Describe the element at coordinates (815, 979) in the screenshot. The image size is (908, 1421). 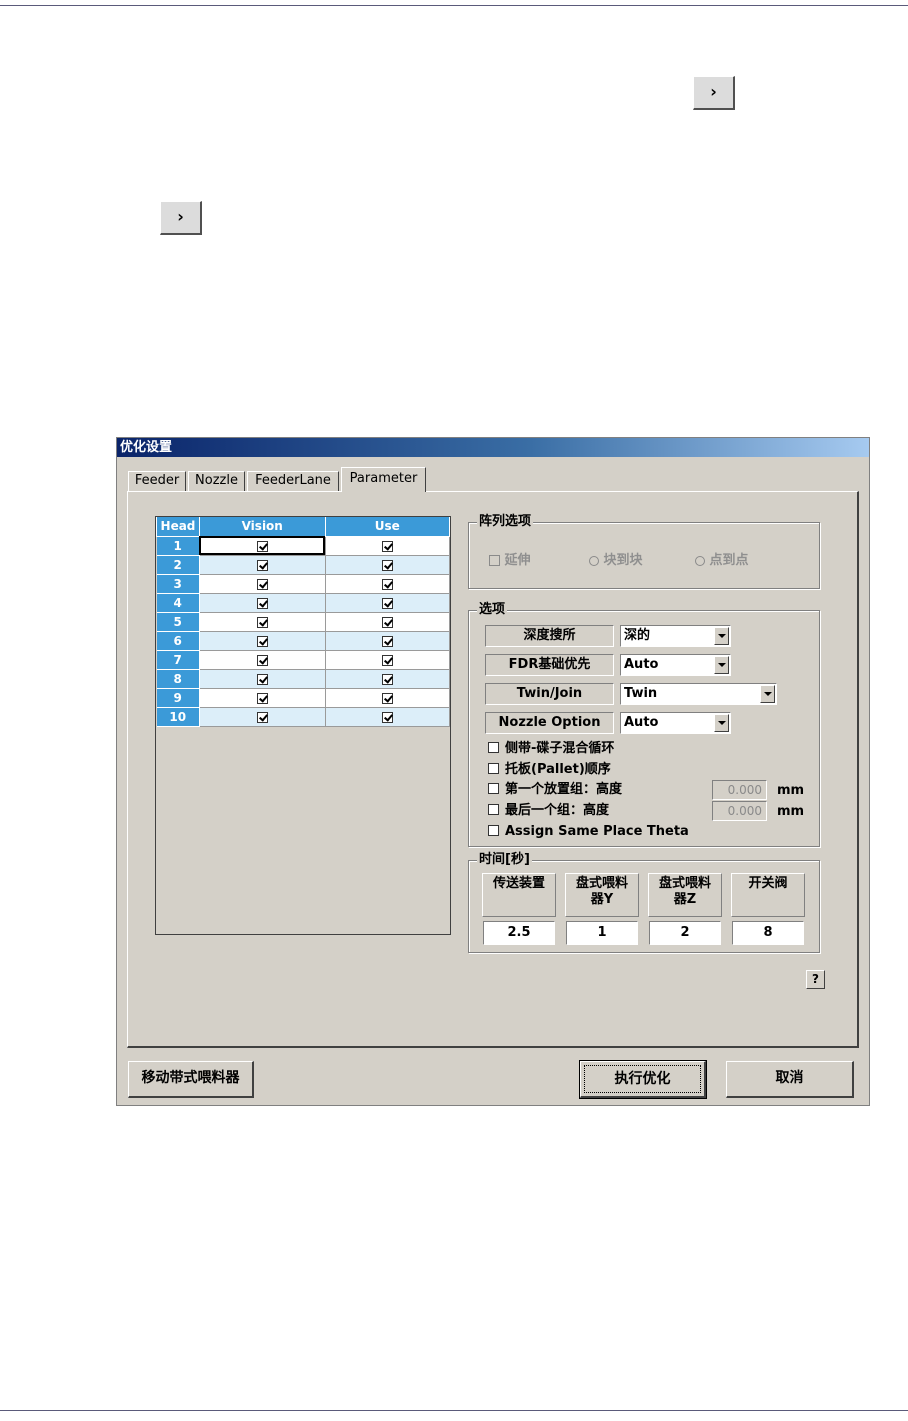
I see `help-icon: ?` at that location.